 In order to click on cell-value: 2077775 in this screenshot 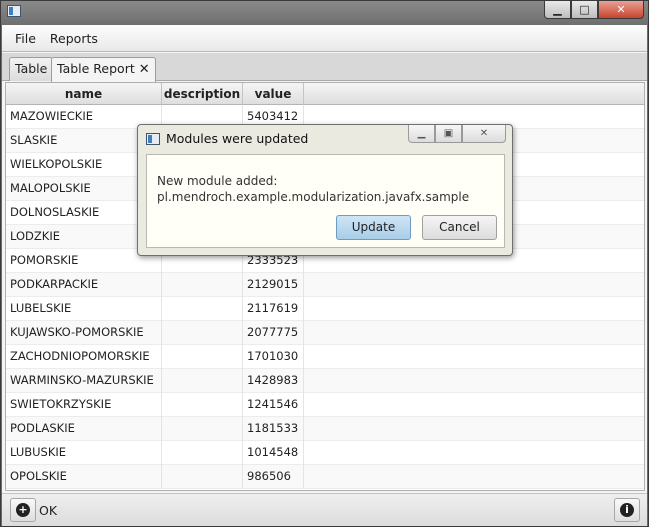, I will do `click(273, 333)`.